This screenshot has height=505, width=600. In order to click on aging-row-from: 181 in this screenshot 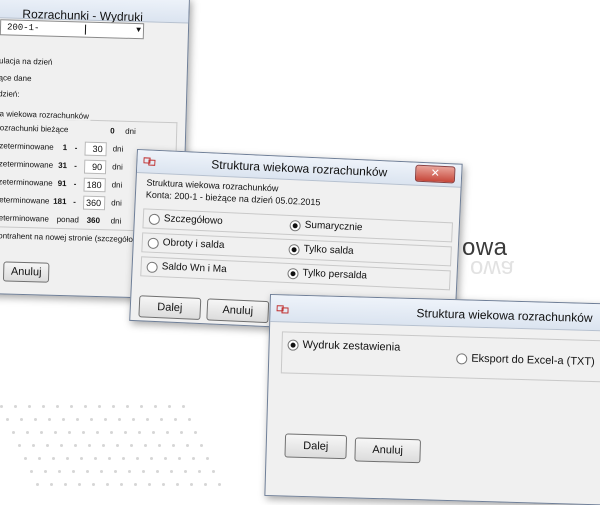, I will do `click(60, 201)`.